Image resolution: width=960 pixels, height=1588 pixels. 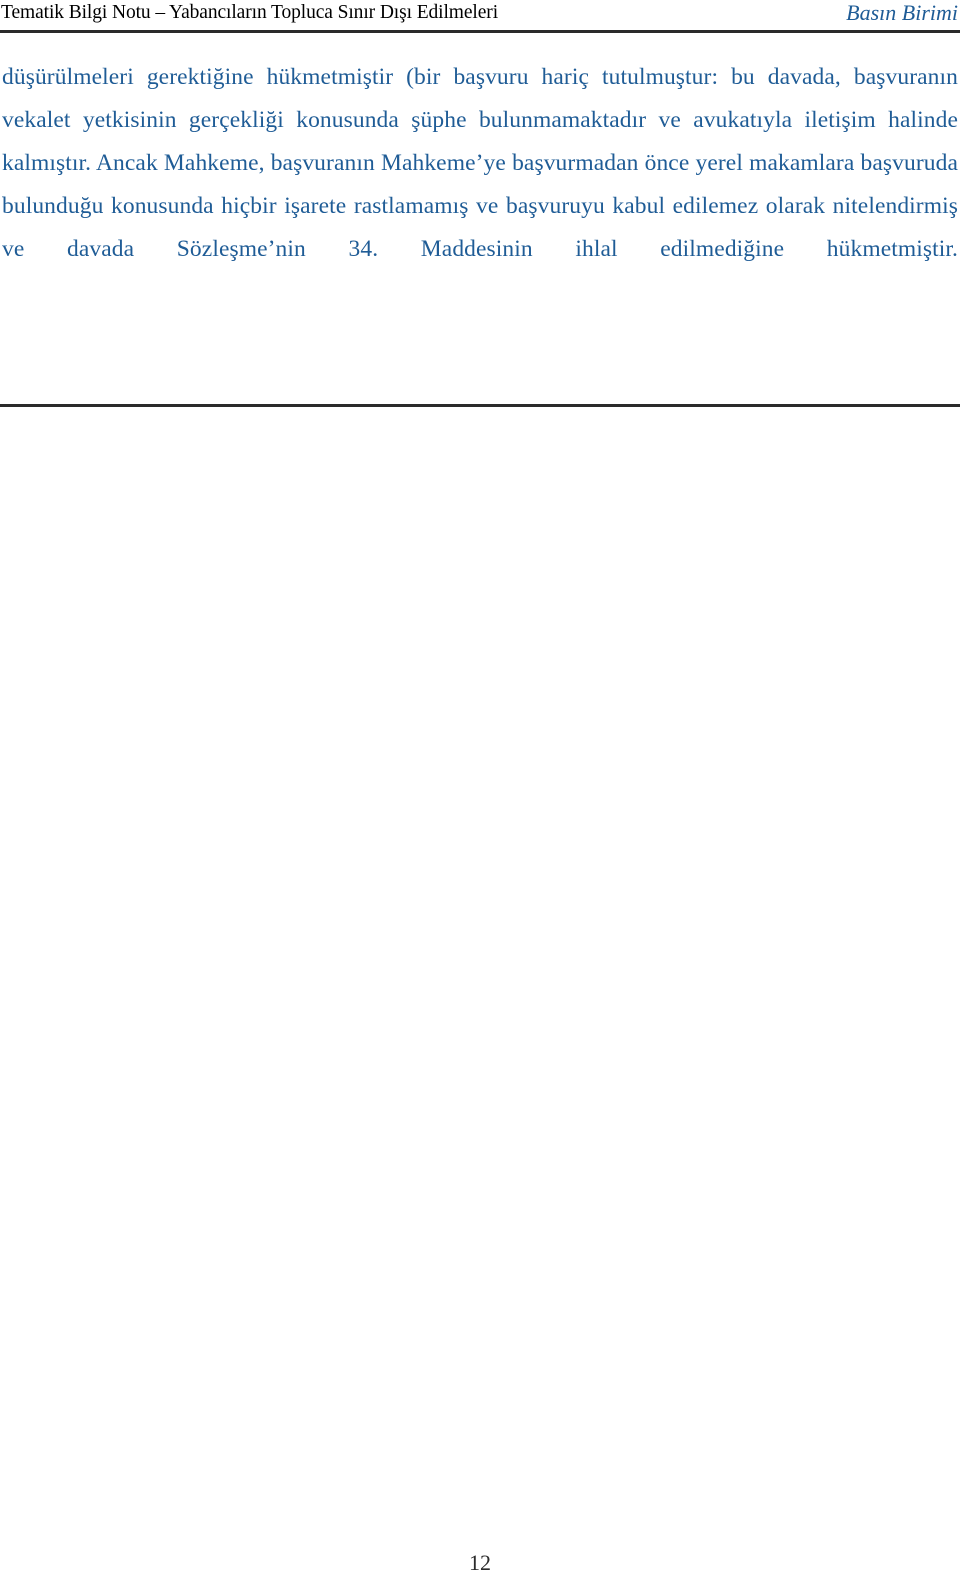 What do you see at coordinates (902, 12) in the screenshot?
I see `header-press-unit-label: Basın Birimi` at bounding box center [902, 12].